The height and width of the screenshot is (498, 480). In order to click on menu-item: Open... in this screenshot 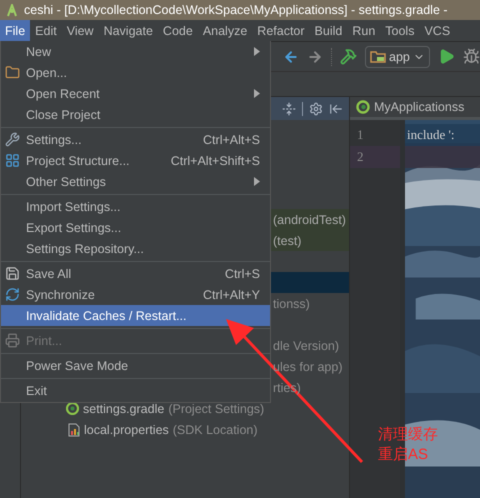, I will do `click(135, 72)`.